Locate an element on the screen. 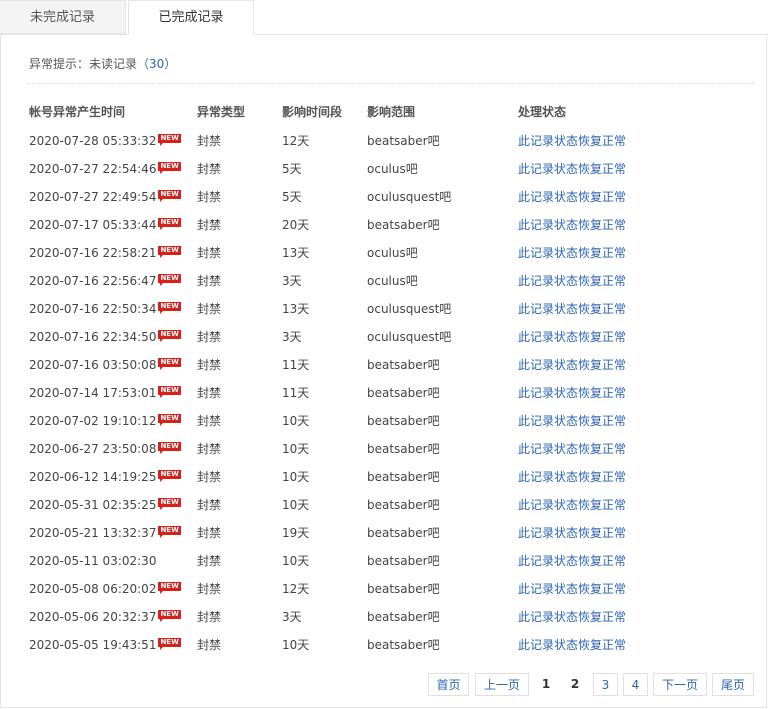 The image size is (768, 709). row-time-text: 2020-07-16 22:56:47 is located at coordinates (93, 281).